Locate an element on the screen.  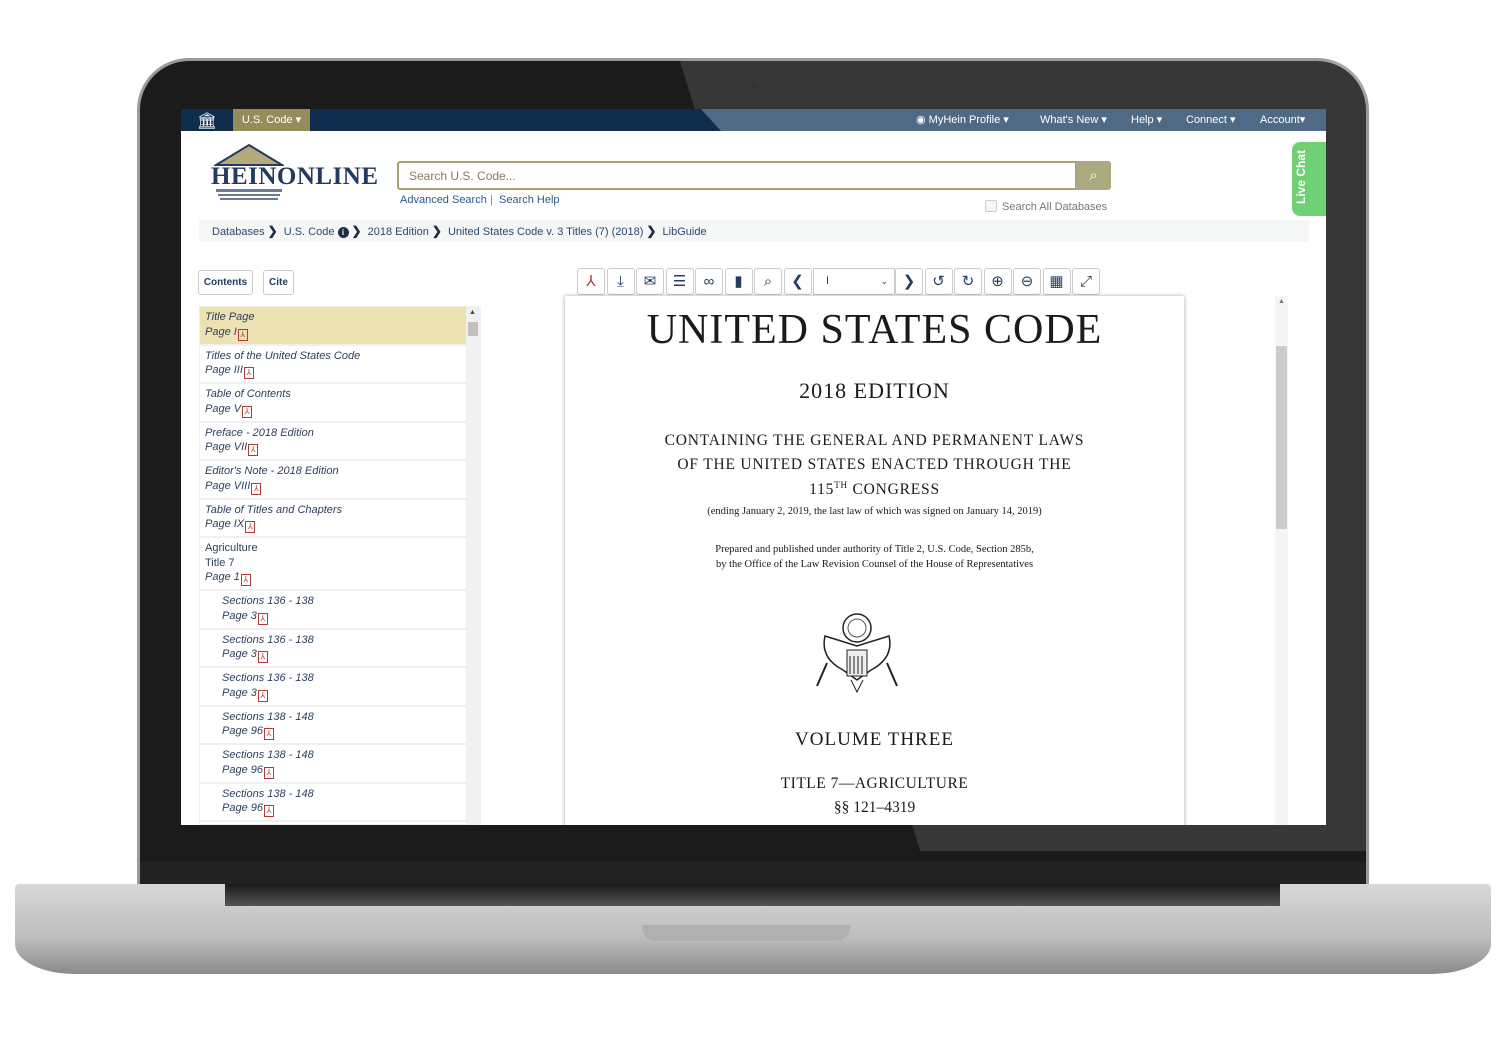
breadcrumb-databases: Databases is located at coordinates (238, 232).